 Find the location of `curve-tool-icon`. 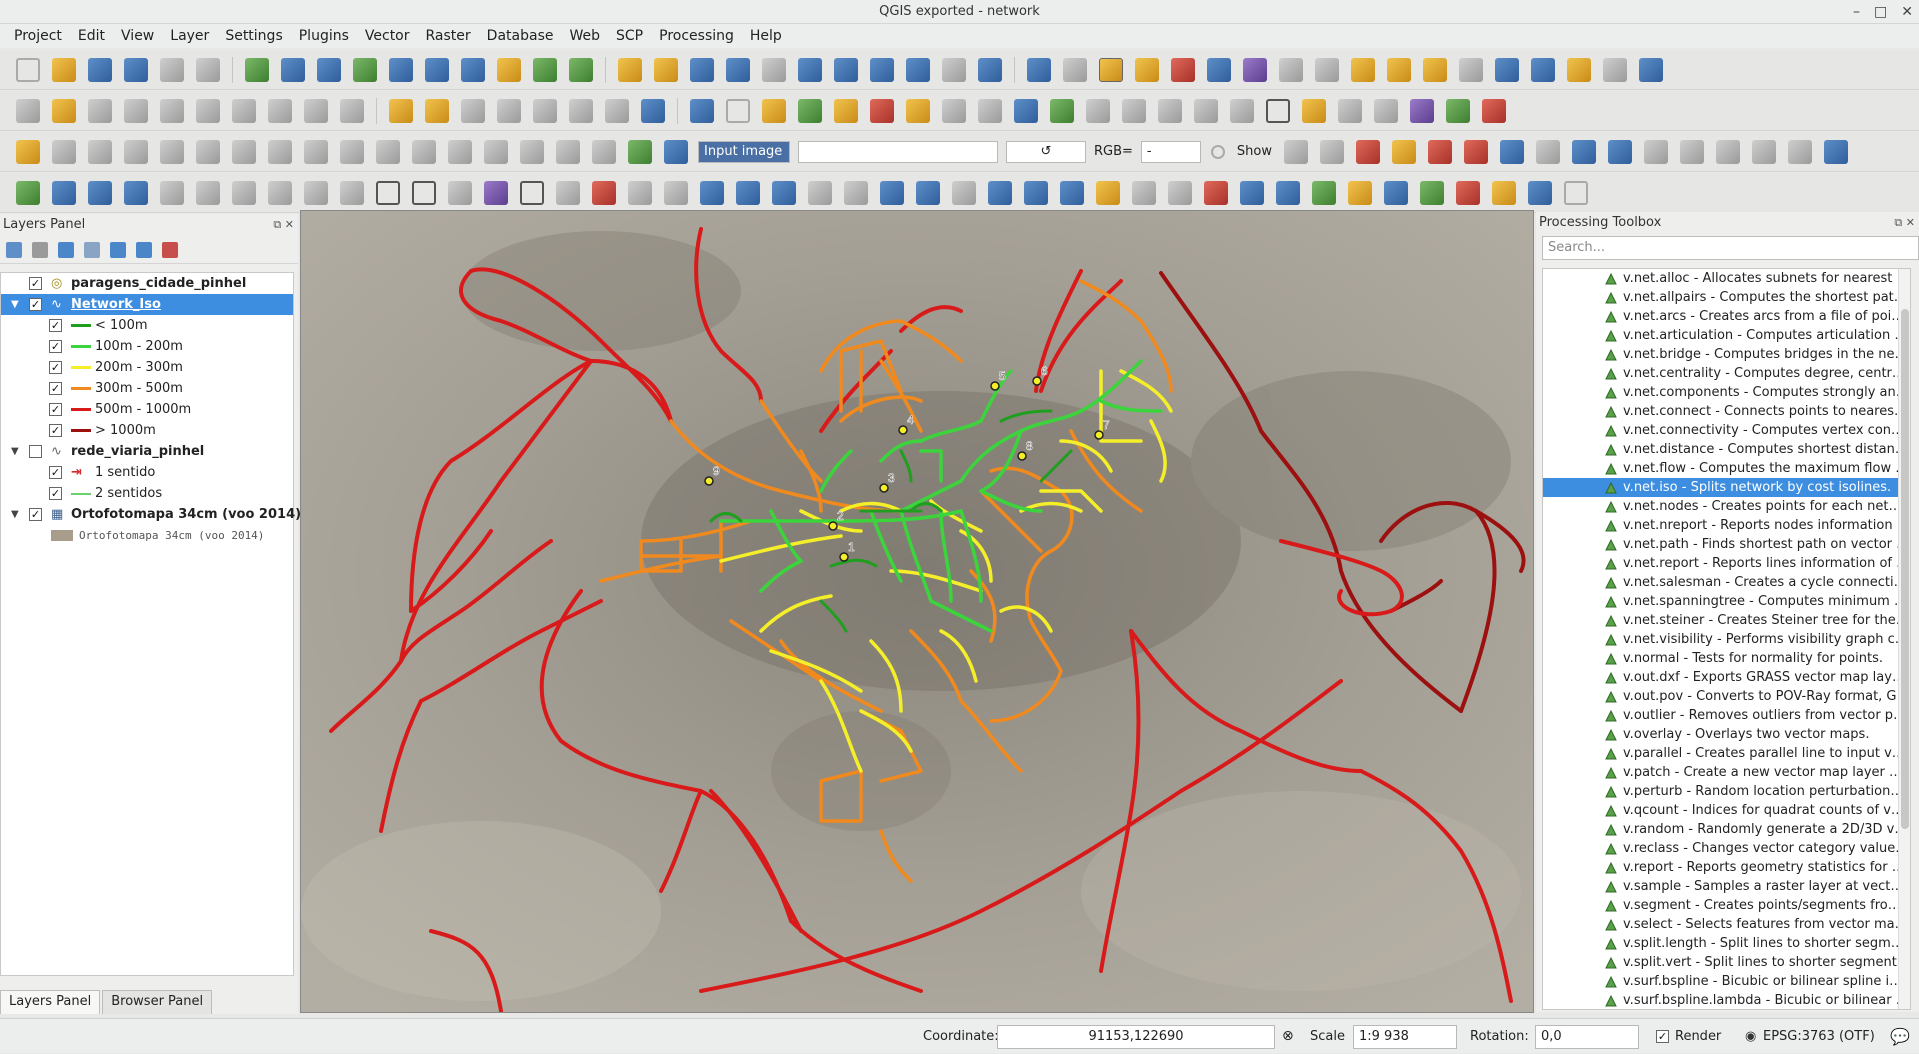

curve-tool-icon is located at coordinates (316, 192).